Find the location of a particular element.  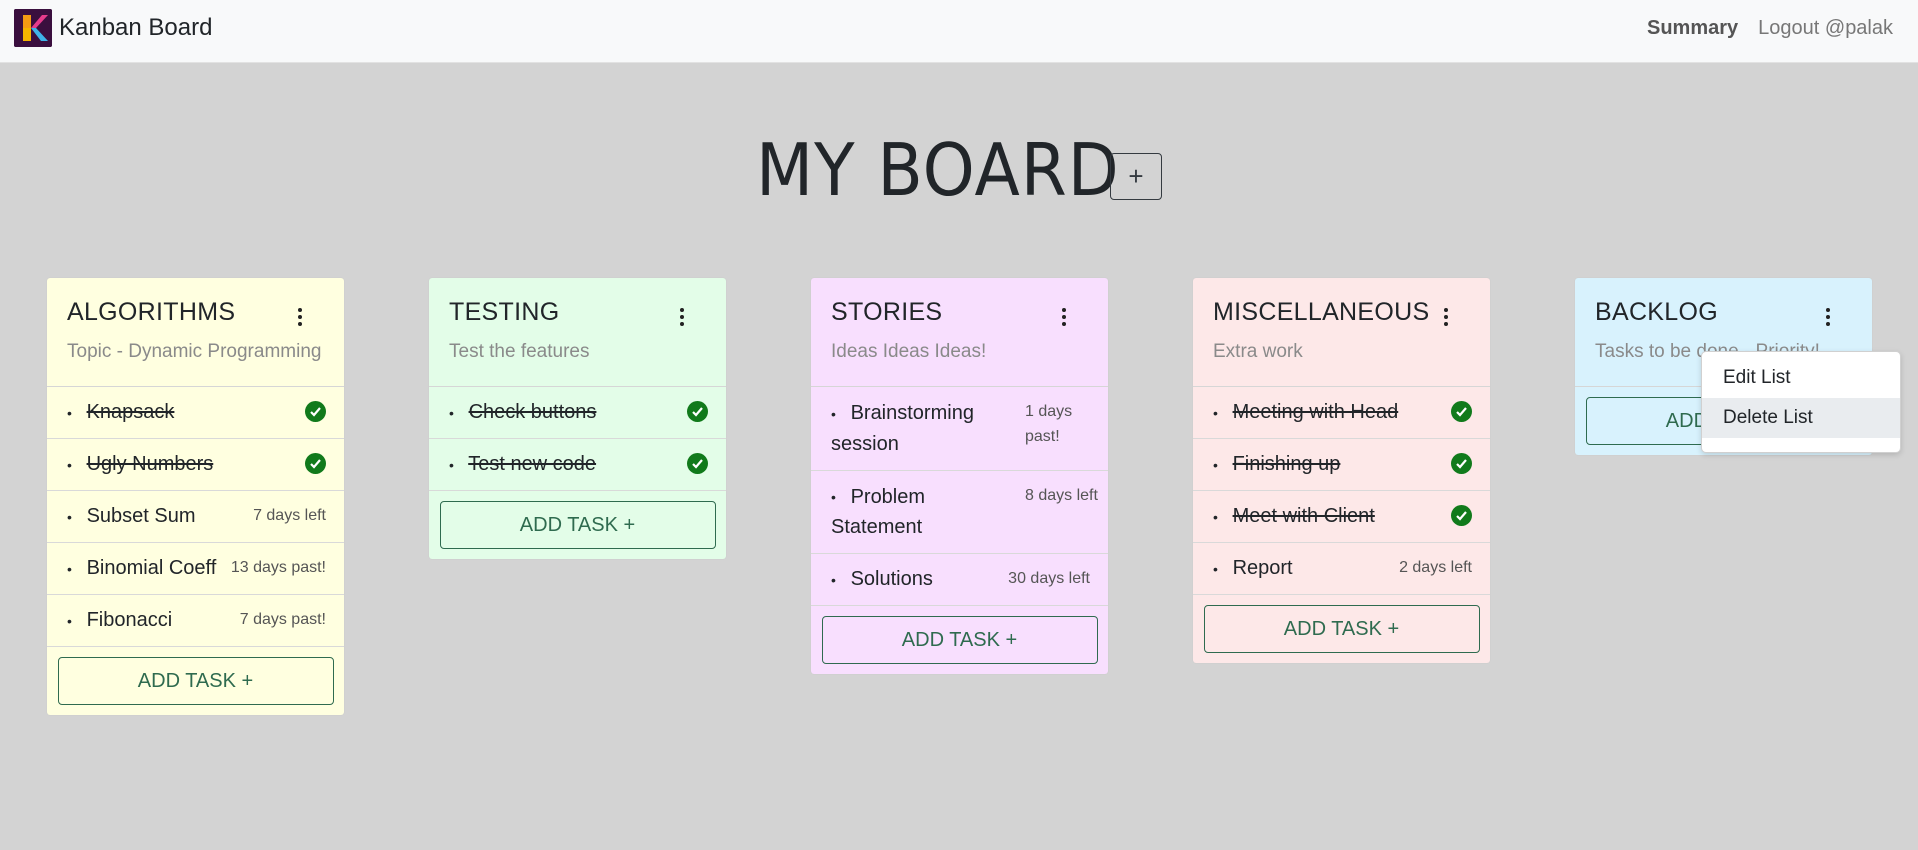

task-item: • Check buttons is located at coordinates (577, 413).